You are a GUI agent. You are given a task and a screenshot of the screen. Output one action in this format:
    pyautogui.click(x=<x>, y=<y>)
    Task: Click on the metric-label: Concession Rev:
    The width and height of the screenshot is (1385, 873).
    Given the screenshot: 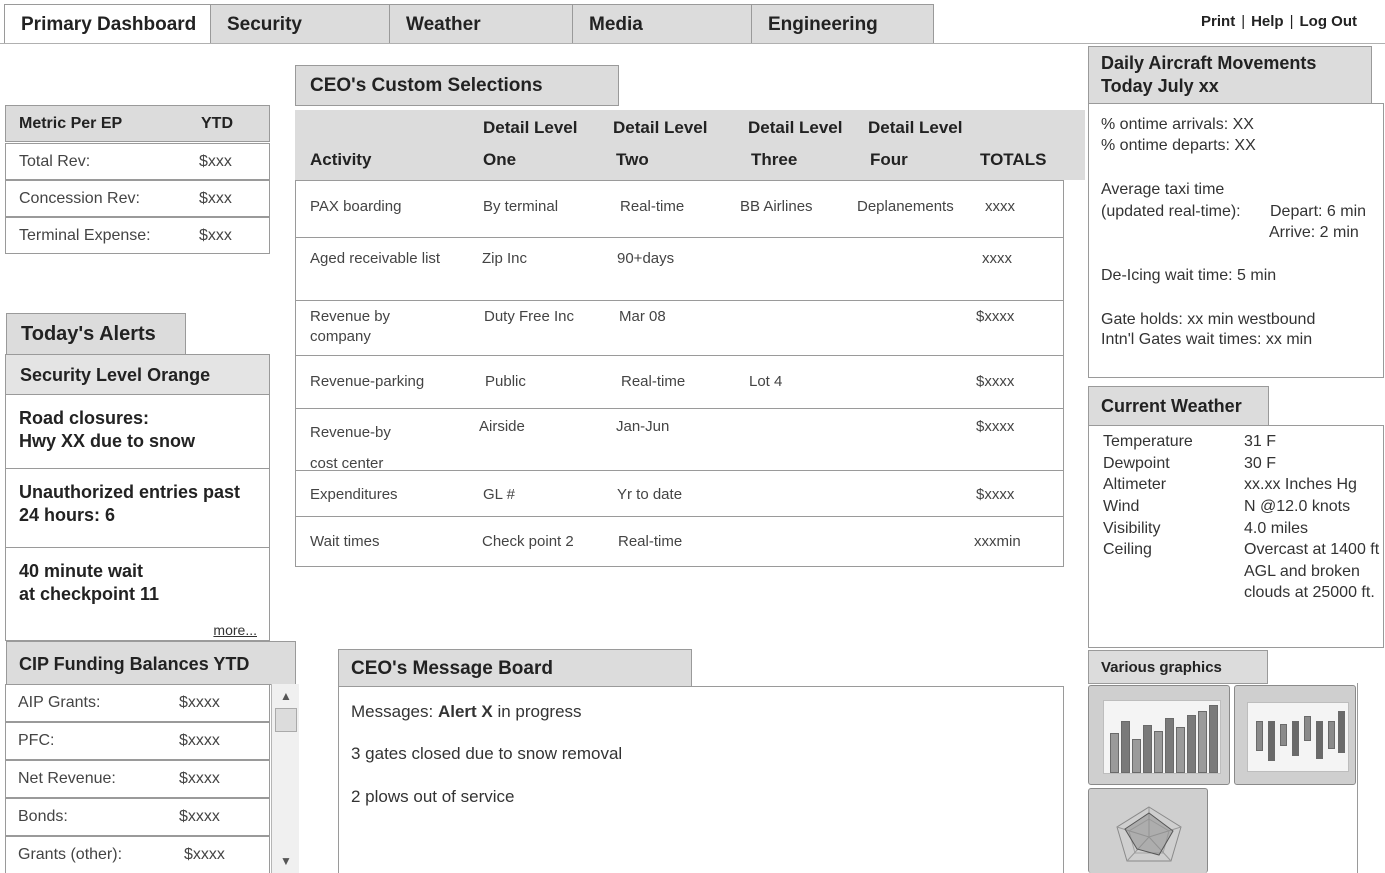 What is the action you would take?
    pyautogui.click(x=79, y=198)
    